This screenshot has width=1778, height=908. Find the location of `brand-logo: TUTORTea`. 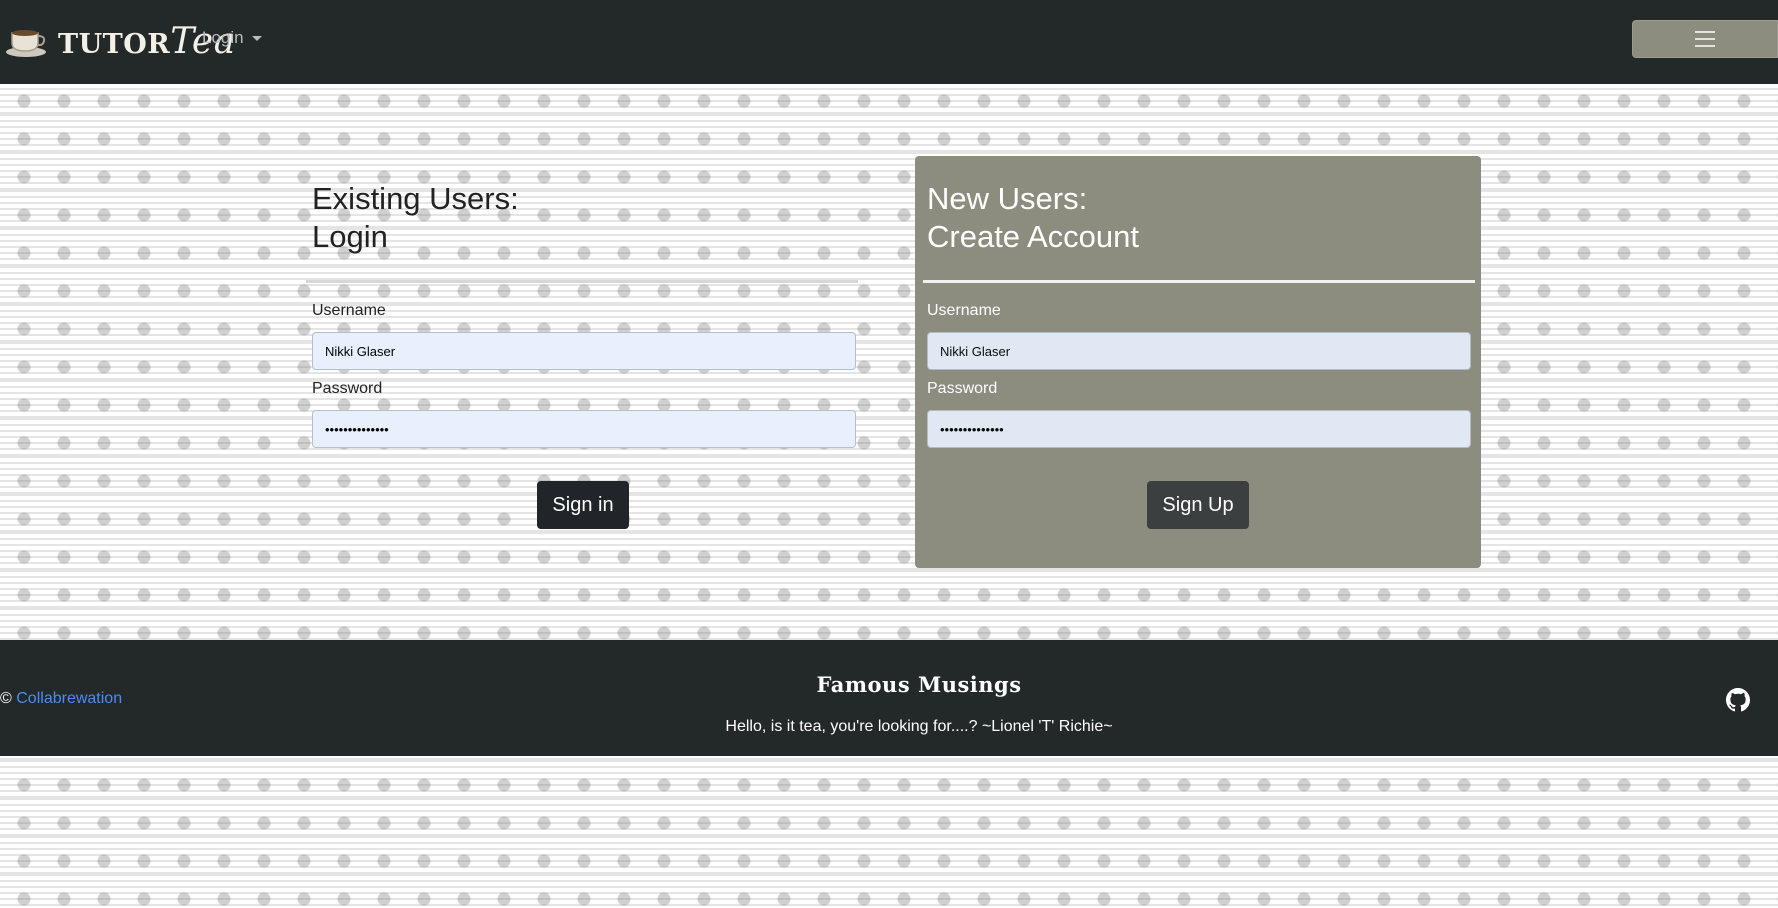

brand-logo: TUTORTea is located at coordinates (120, 41).